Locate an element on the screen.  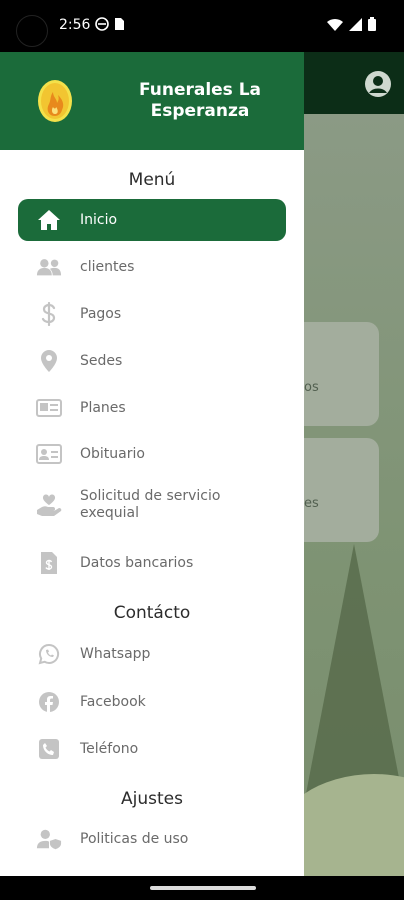
menu-item-label: Sedes is located at coordinates (101, 360).